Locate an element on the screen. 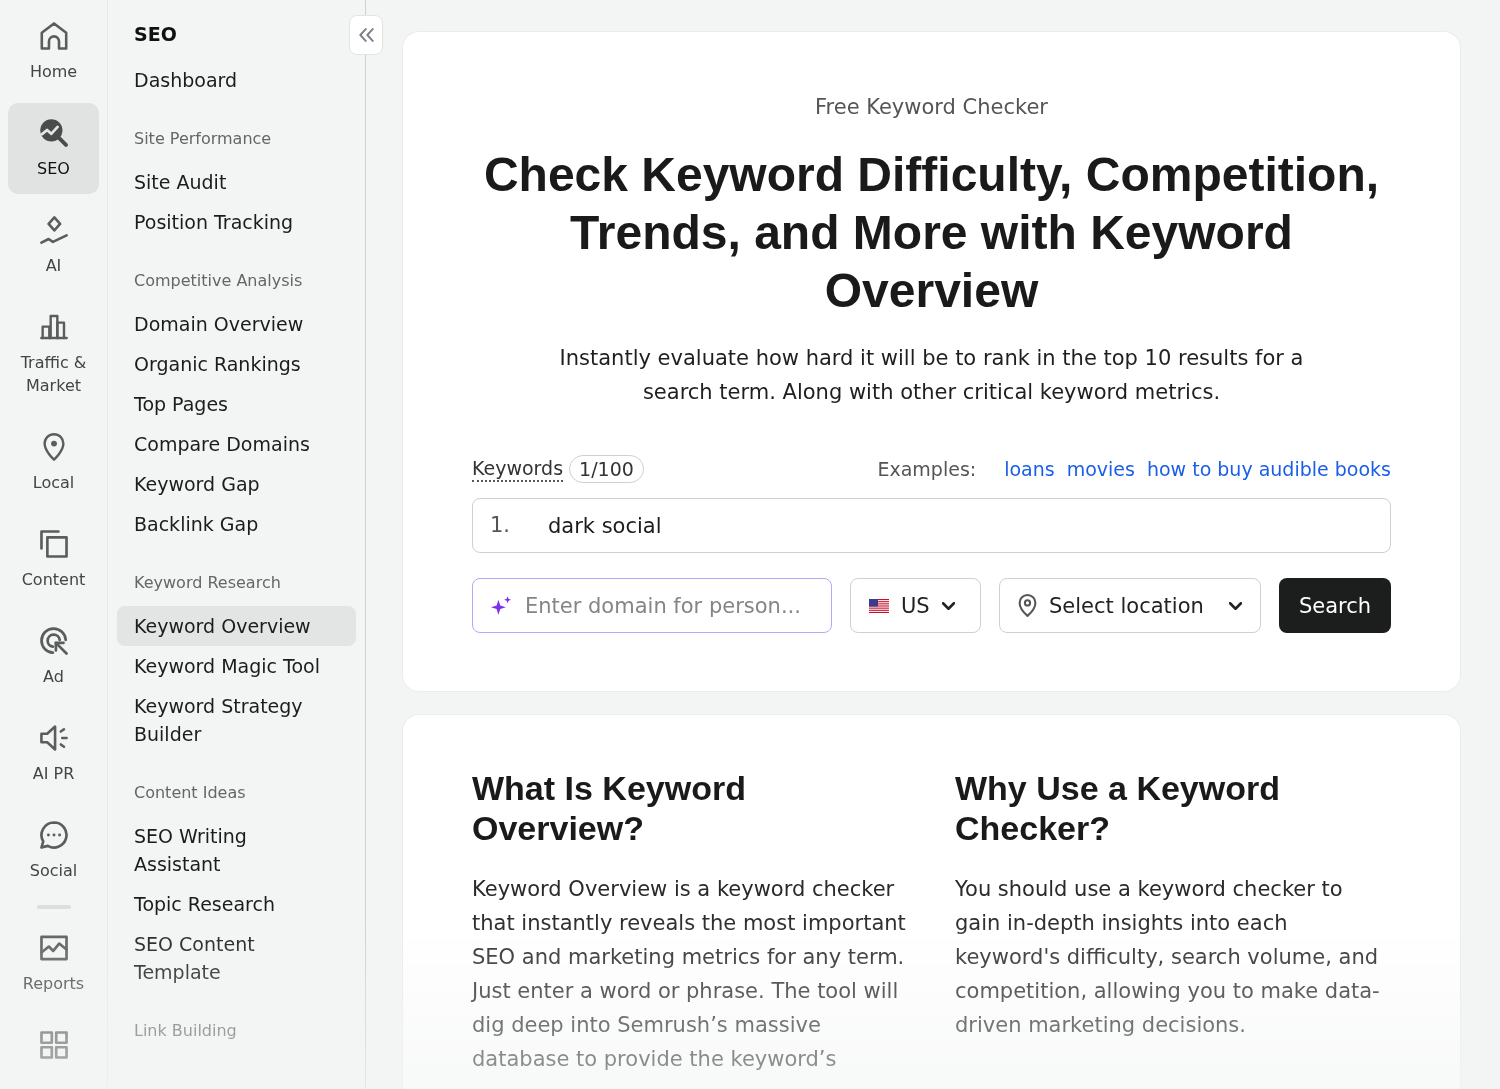  section-heading: What Is Keyword Overview? is located at coordinates (609, 808).